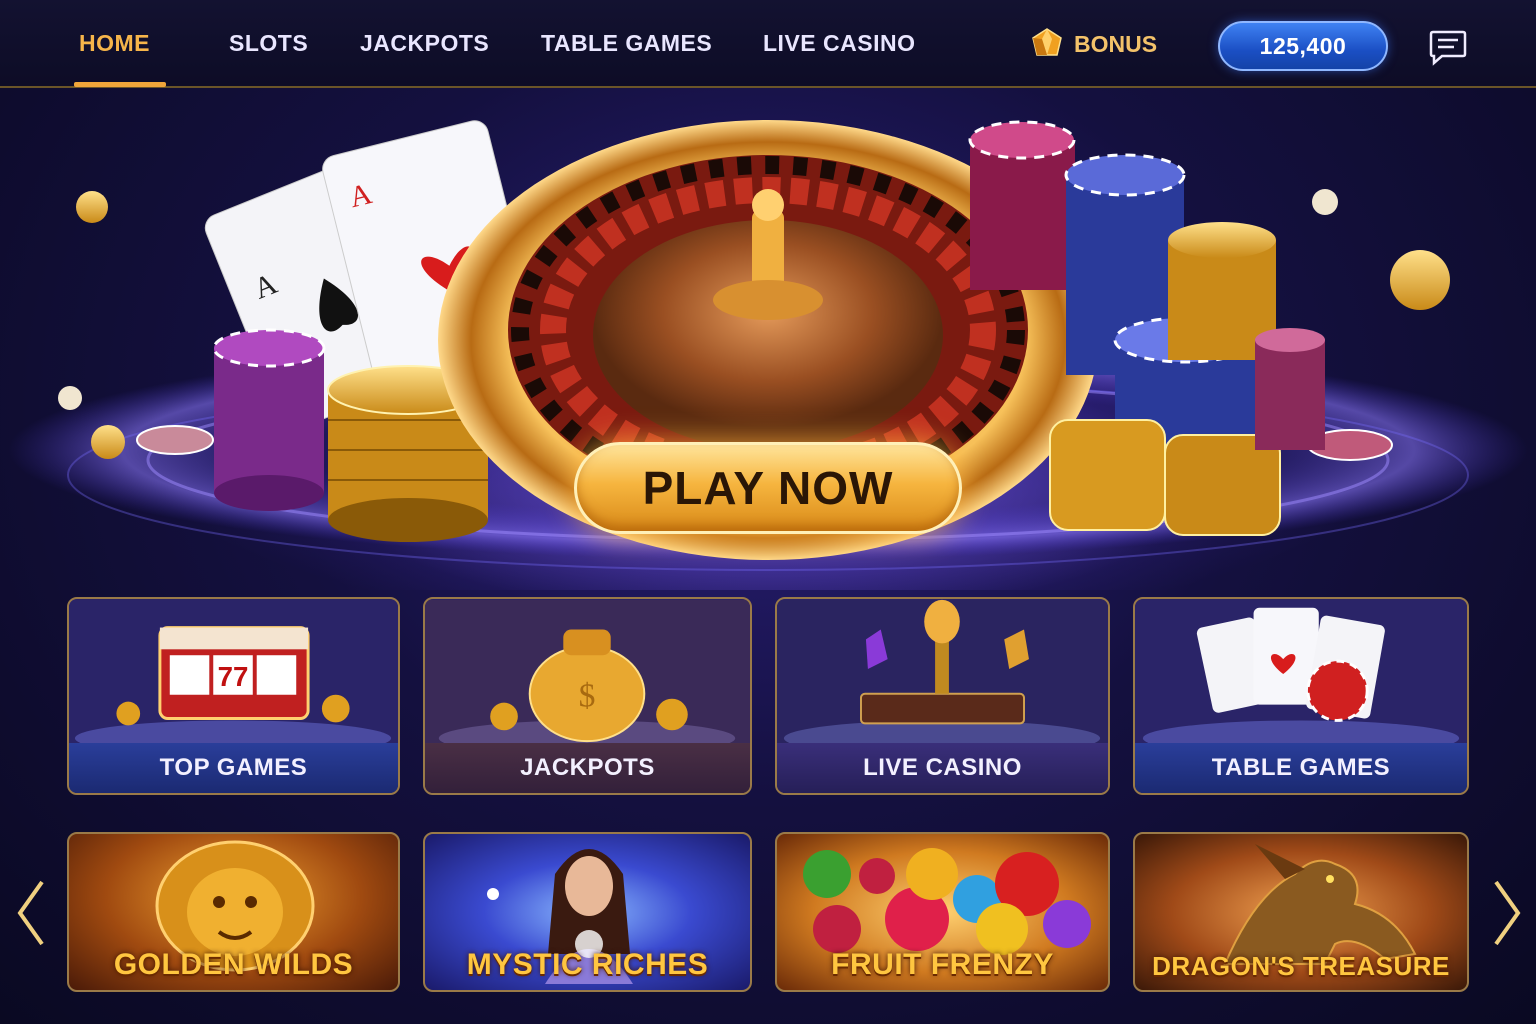 The width and height of the screenshot is (1536, 1024). I want to click on category-live-casino: LIVE CASINO, so click(942, 696).